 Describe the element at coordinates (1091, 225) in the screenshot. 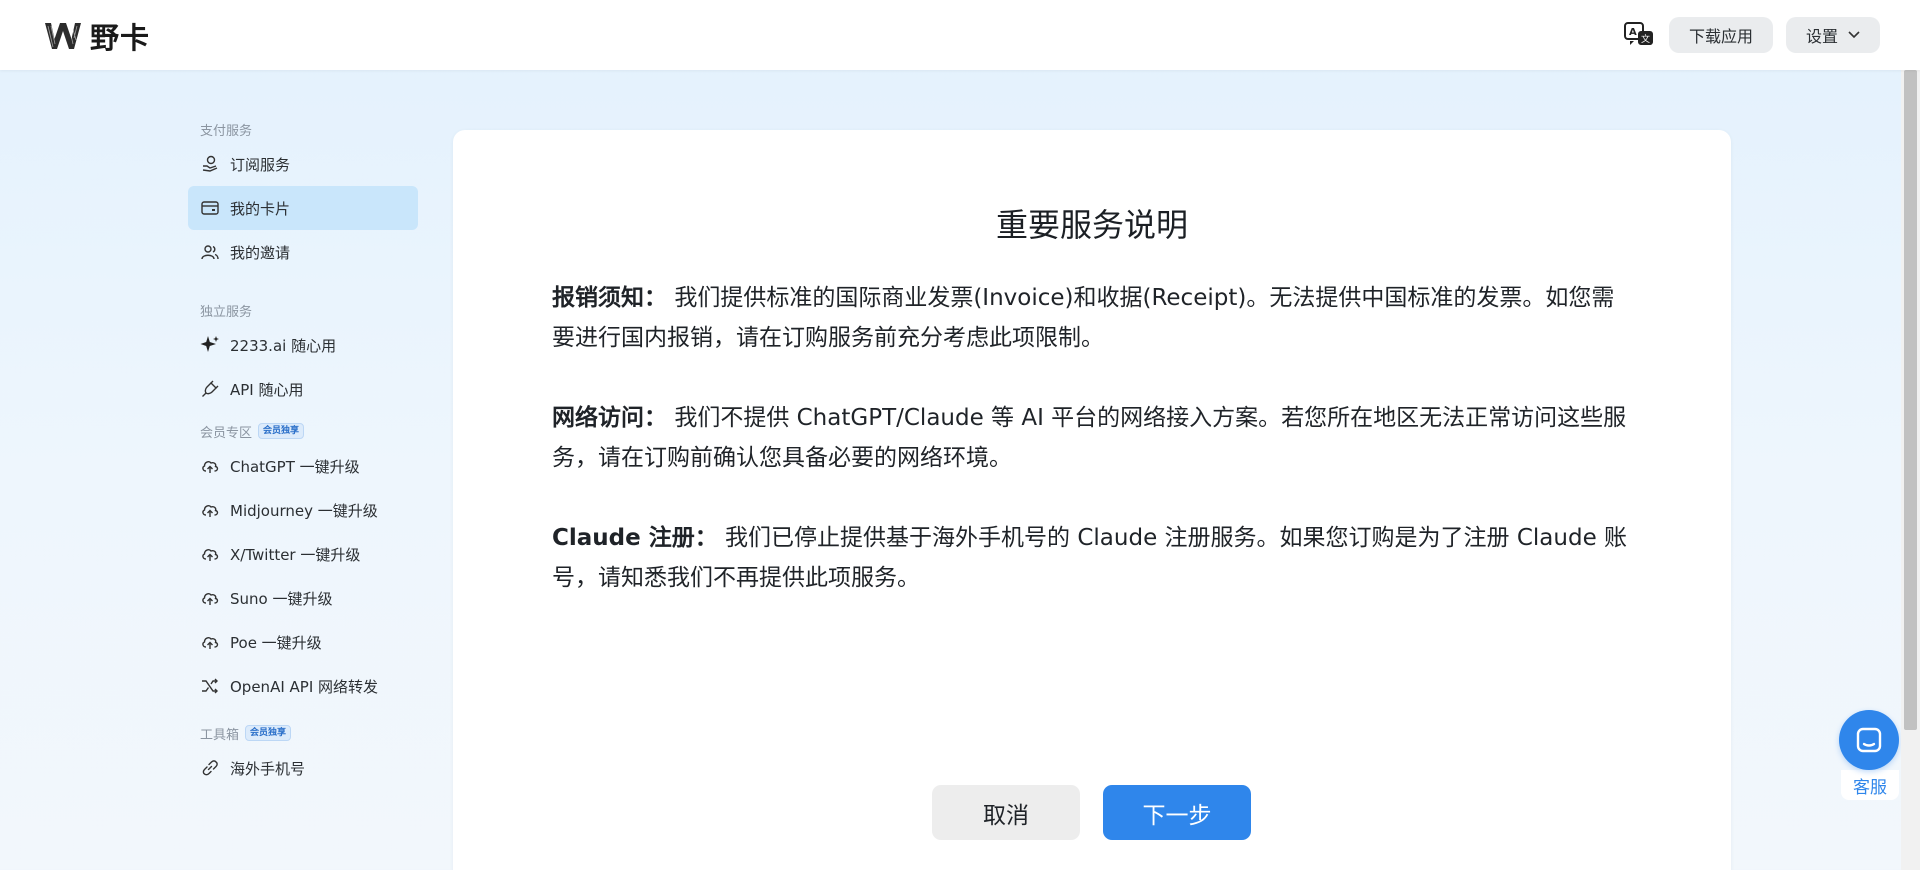

I see `page-title: 重要服务说明` at that location.